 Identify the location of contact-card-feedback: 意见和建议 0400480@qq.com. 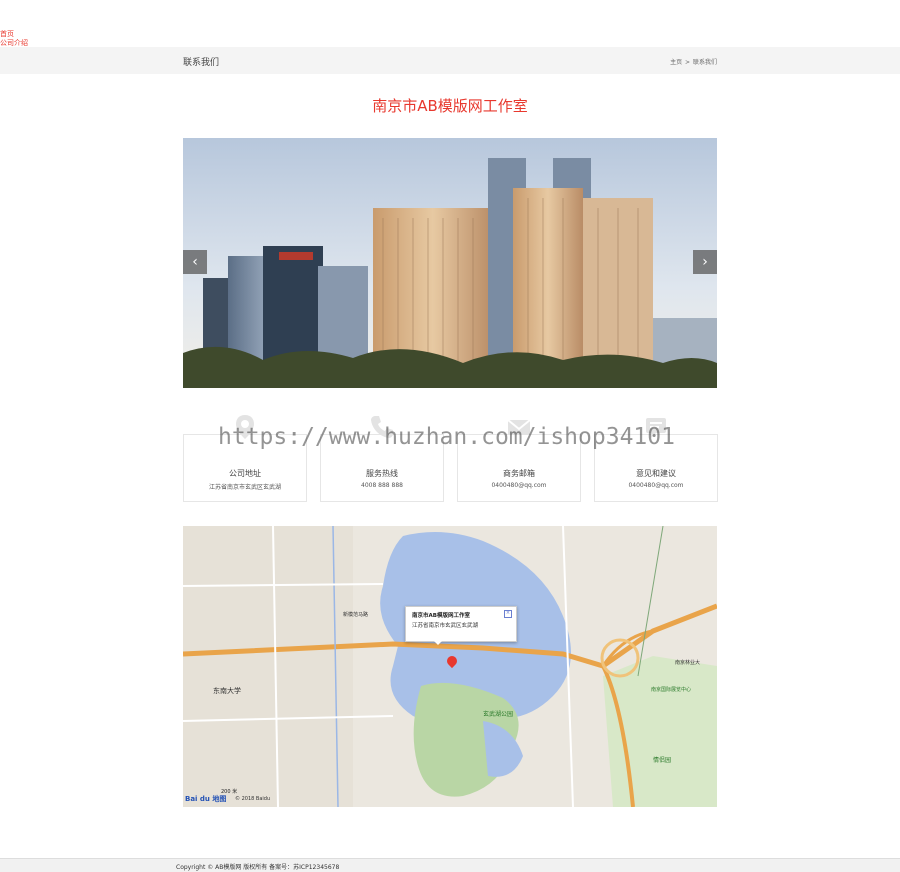
(656, 460).